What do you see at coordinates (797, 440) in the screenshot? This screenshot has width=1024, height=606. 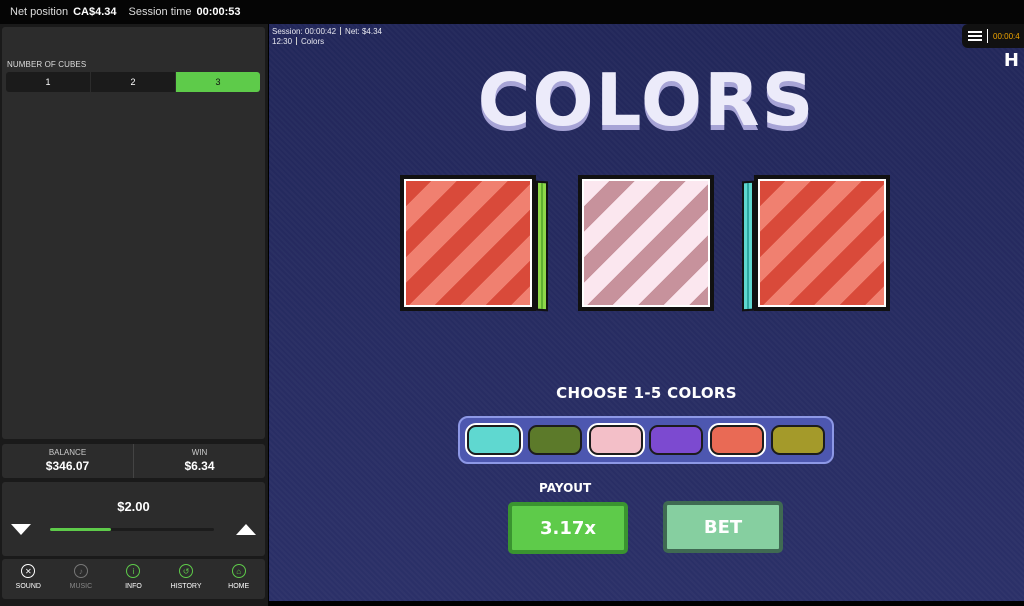 I see `color-swatch-mustard` at bounding box center [797, 440].